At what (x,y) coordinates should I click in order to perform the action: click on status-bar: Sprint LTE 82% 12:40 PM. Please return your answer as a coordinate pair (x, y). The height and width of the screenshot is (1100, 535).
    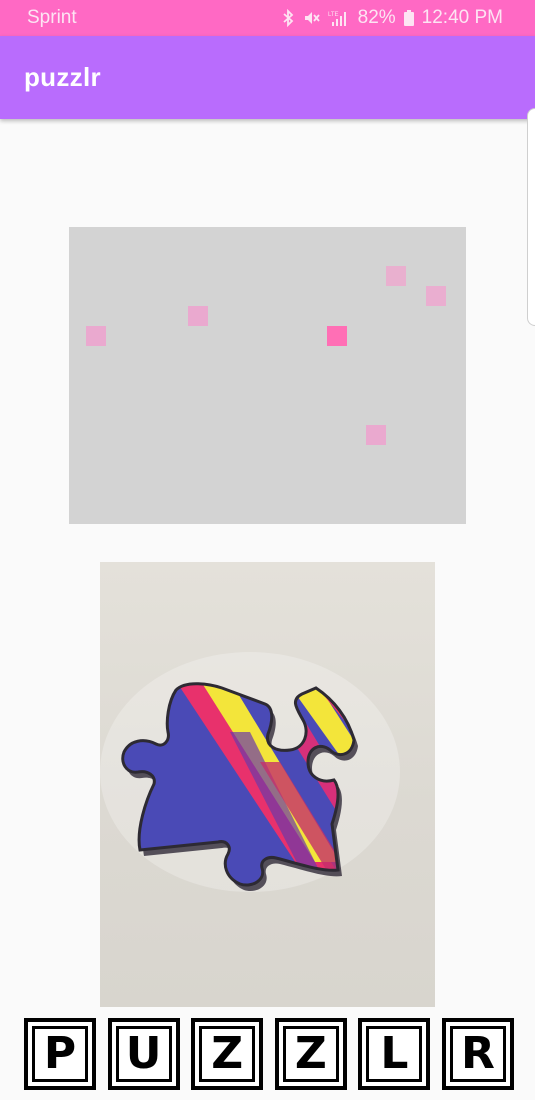
    Looking at the image, I should click on (267, 18).